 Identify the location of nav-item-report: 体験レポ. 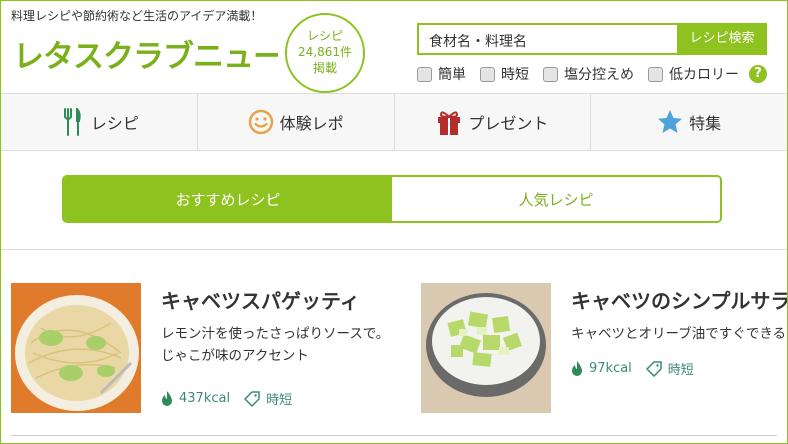
(296, 122).